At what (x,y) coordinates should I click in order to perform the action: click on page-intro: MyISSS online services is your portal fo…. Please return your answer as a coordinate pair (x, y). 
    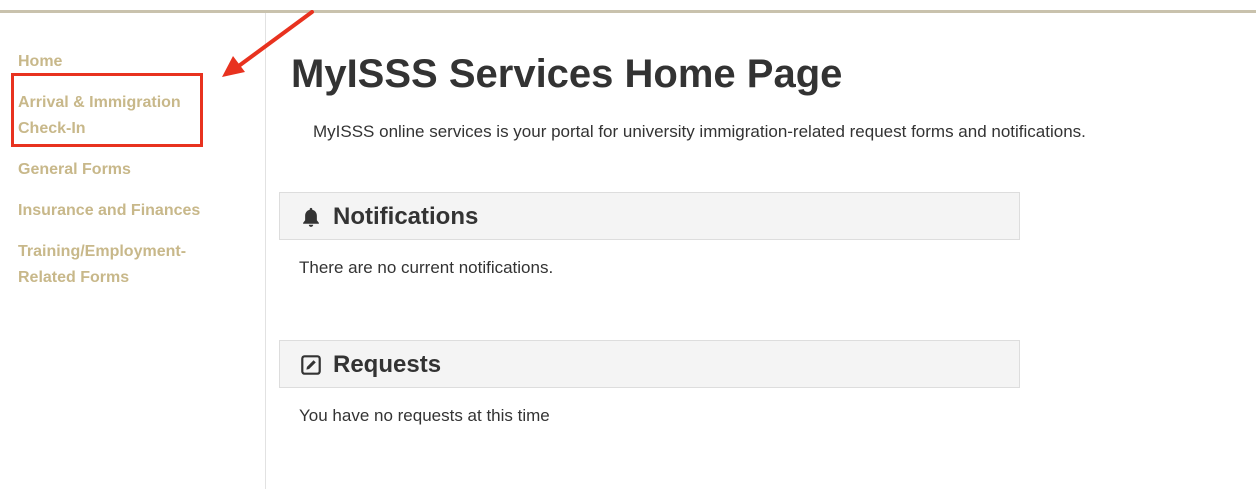
    Looking at the image, I should click on (699, 131).